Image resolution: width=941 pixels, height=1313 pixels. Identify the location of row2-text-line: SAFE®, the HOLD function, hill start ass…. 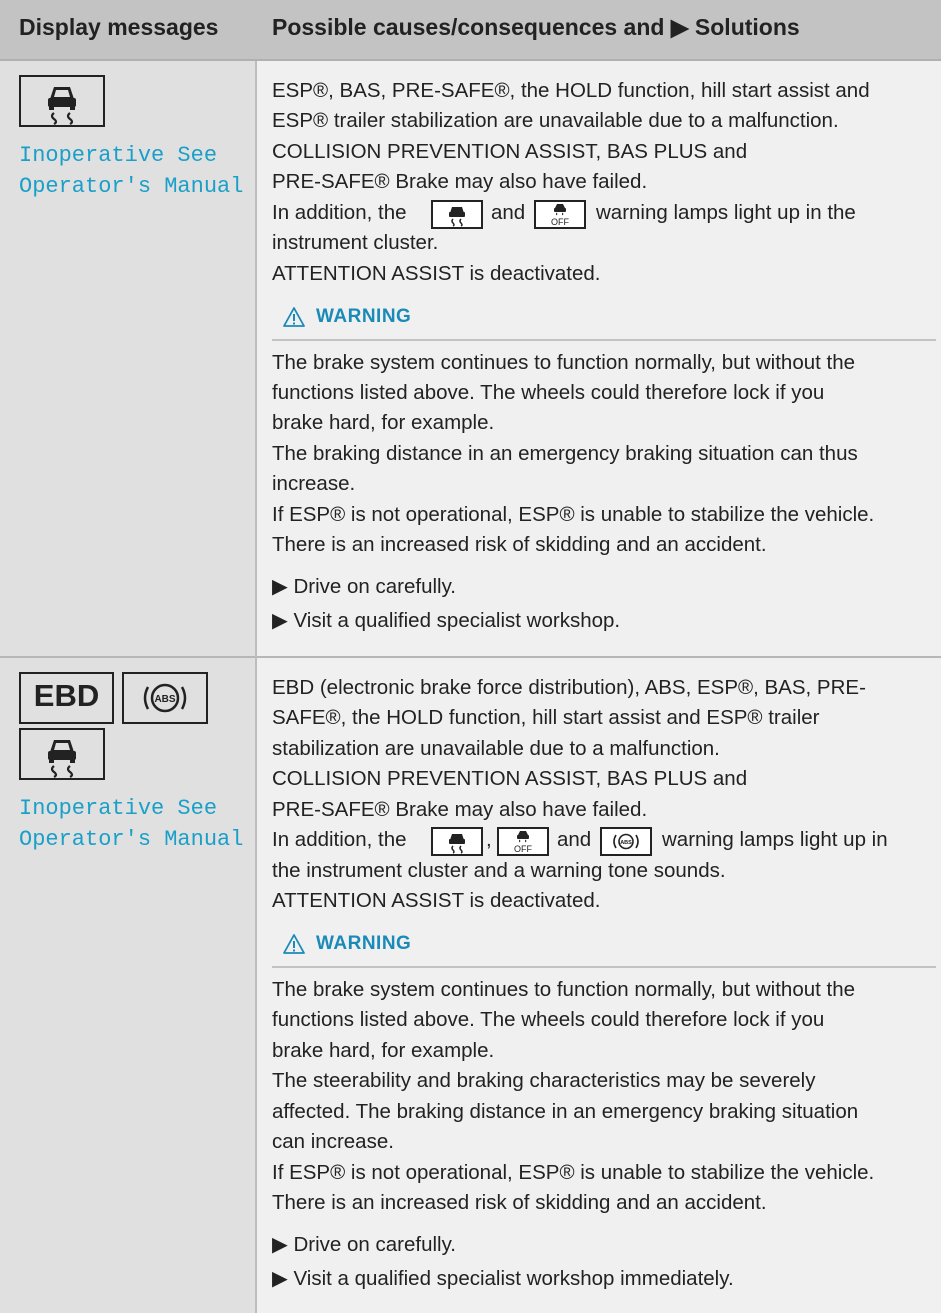
(546, 717).